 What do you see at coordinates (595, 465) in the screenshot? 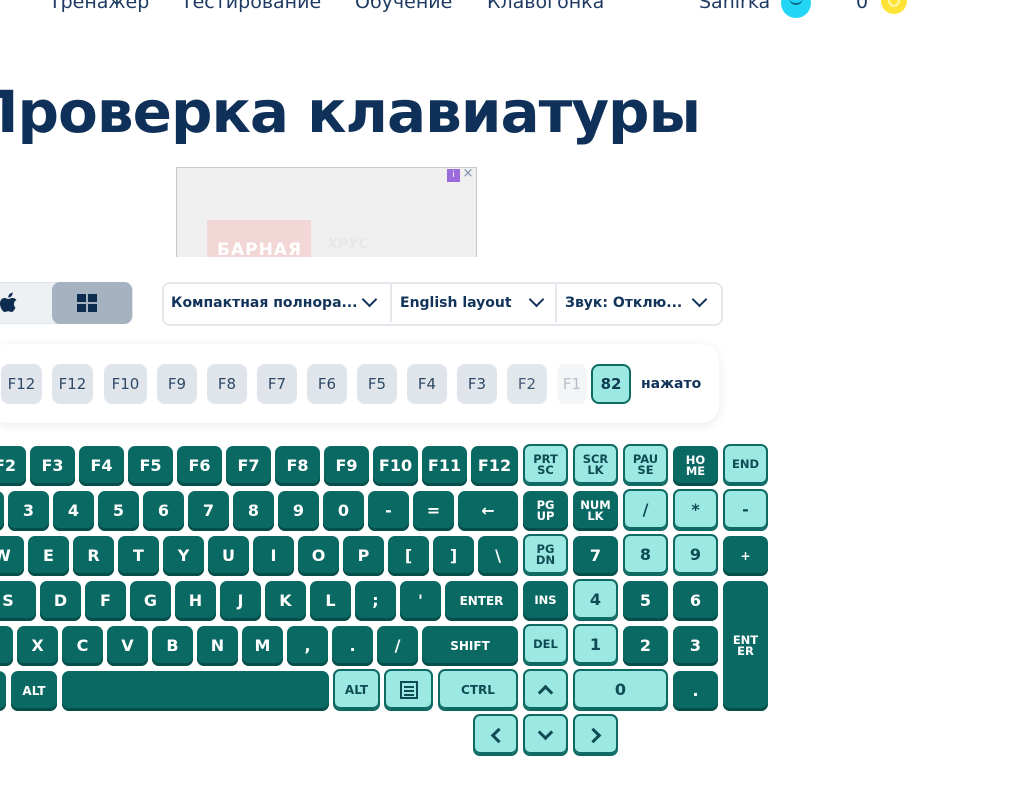
I see `key-scrlk: SCR LK` at bounding box center [595, 465].